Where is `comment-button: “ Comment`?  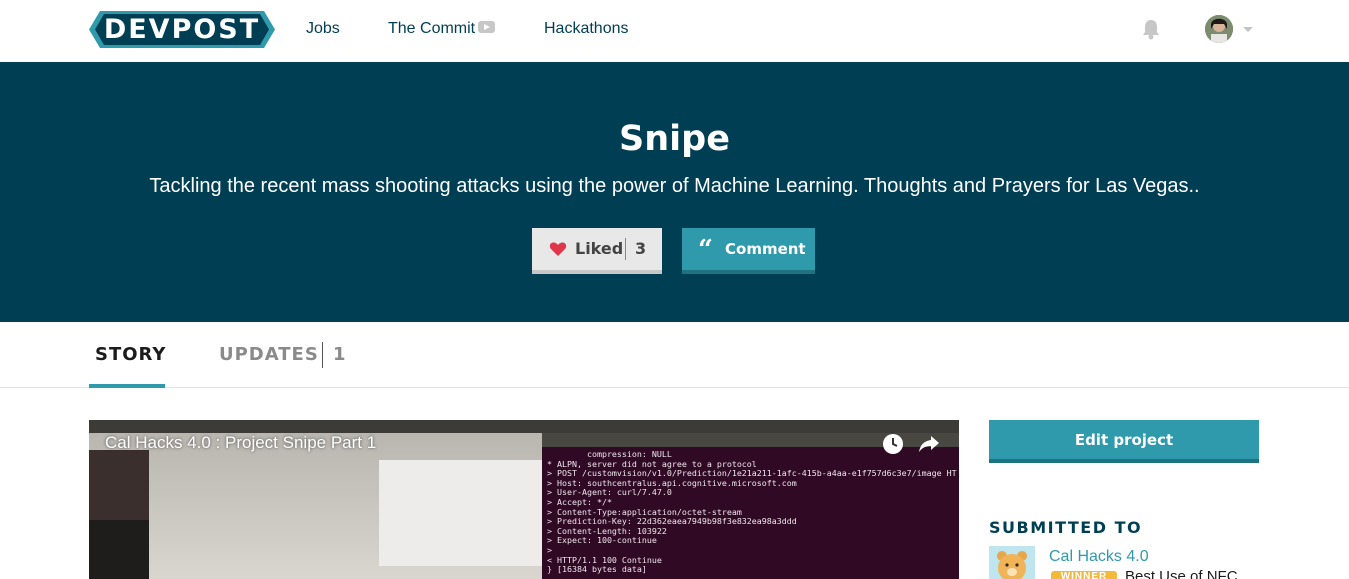
comment-button: “ Comment is located at coordinates (748, 251).